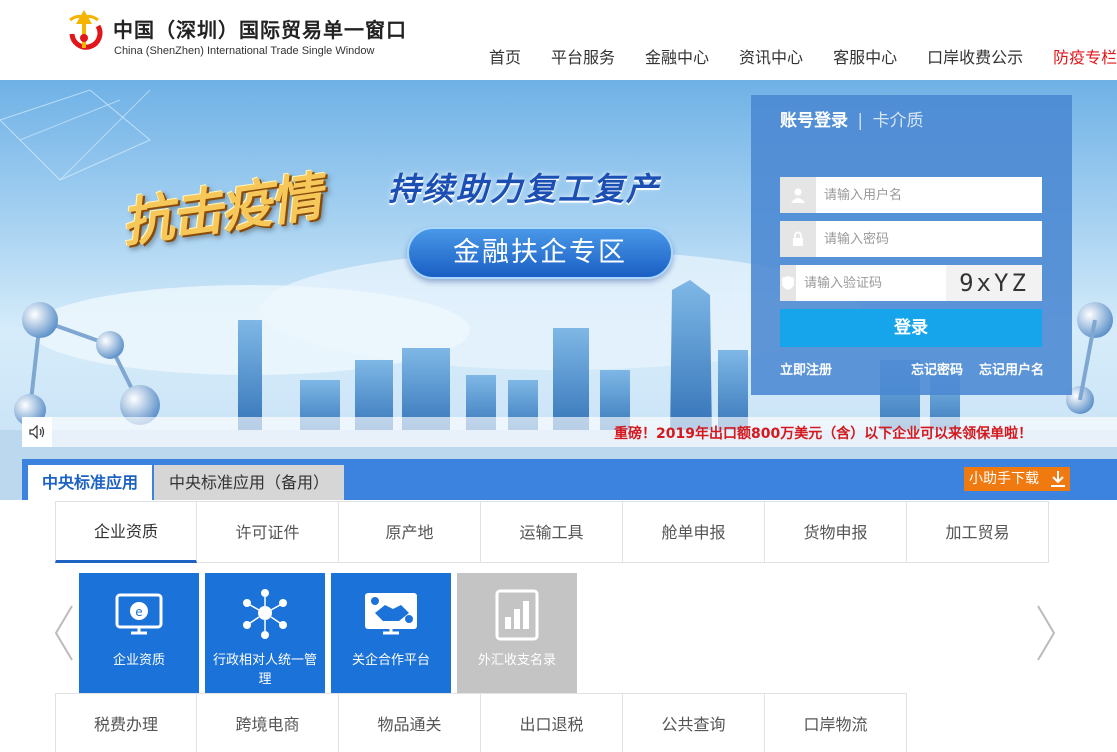  I want to click on category-tabs-row-2: 税费办理 跨境电商 物品通关 出口退税 公共查询 口岸物流, so click(481, 722).